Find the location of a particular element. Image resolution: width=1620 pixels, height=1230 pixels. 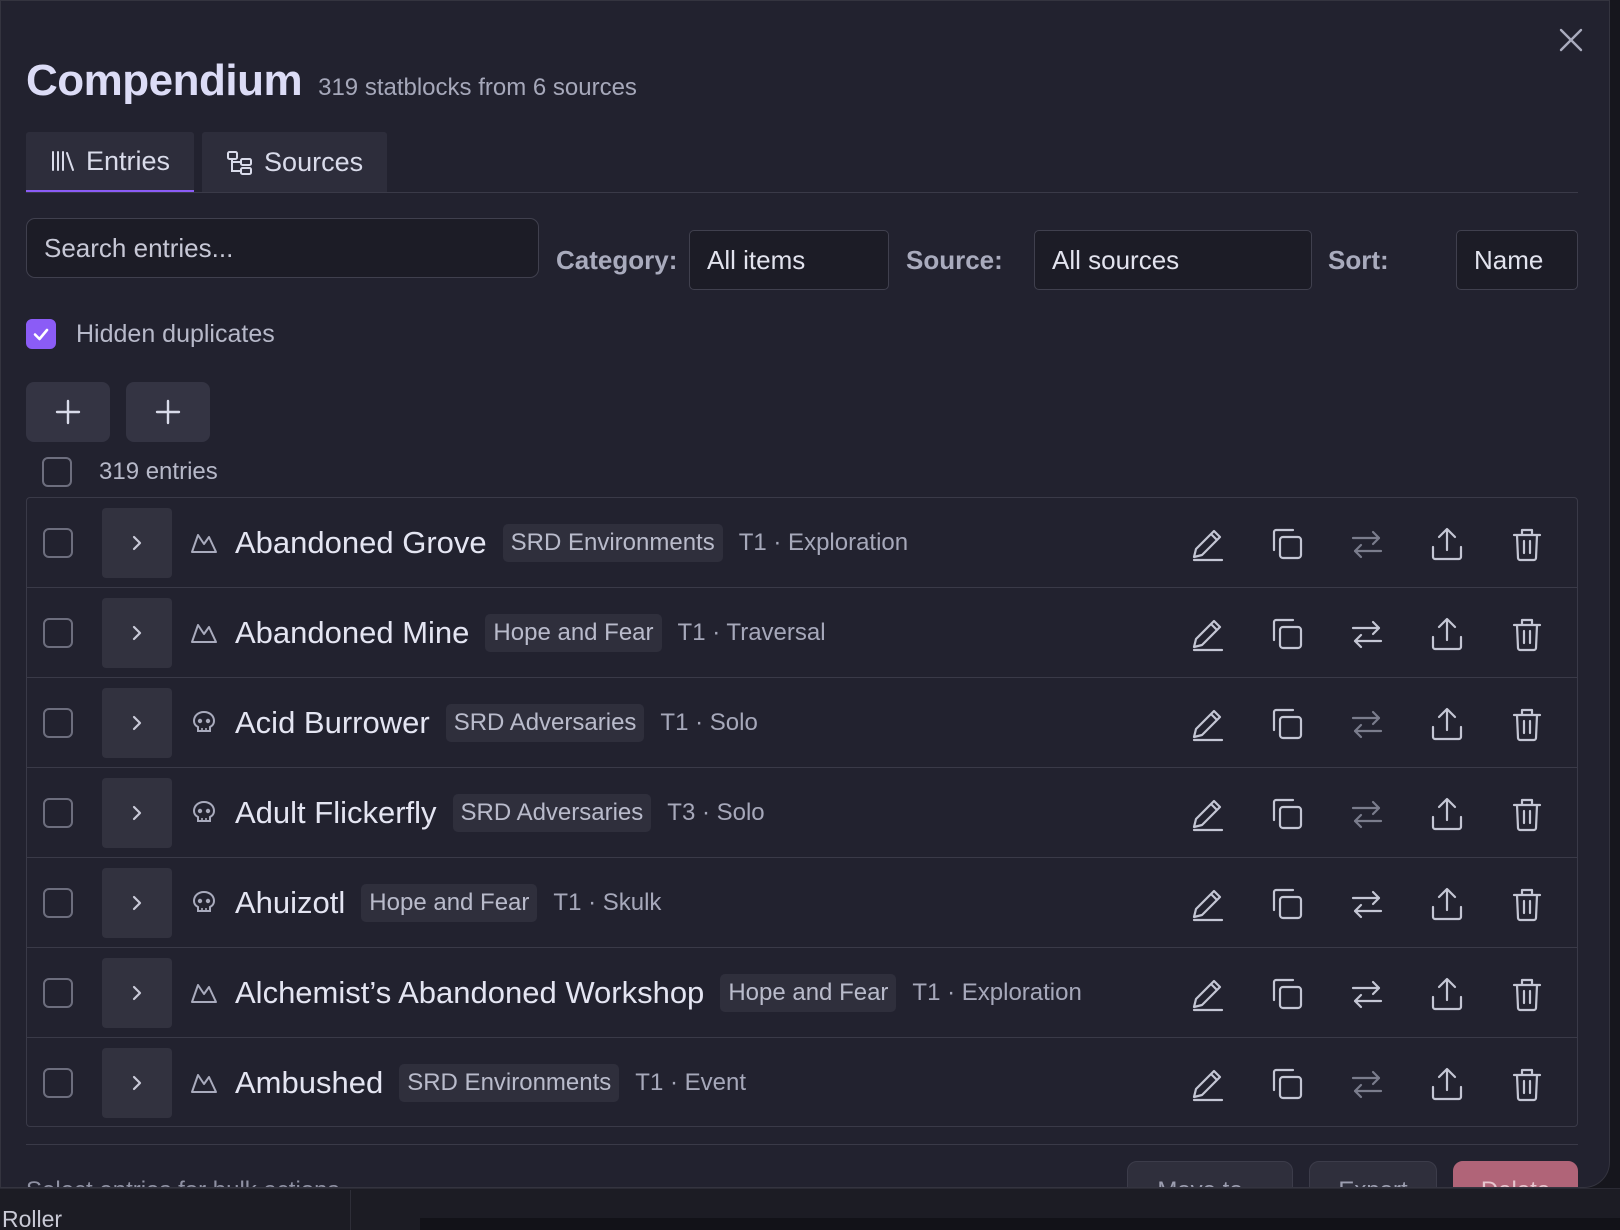

chevron-right-icon is located at coordinates (137, 633).